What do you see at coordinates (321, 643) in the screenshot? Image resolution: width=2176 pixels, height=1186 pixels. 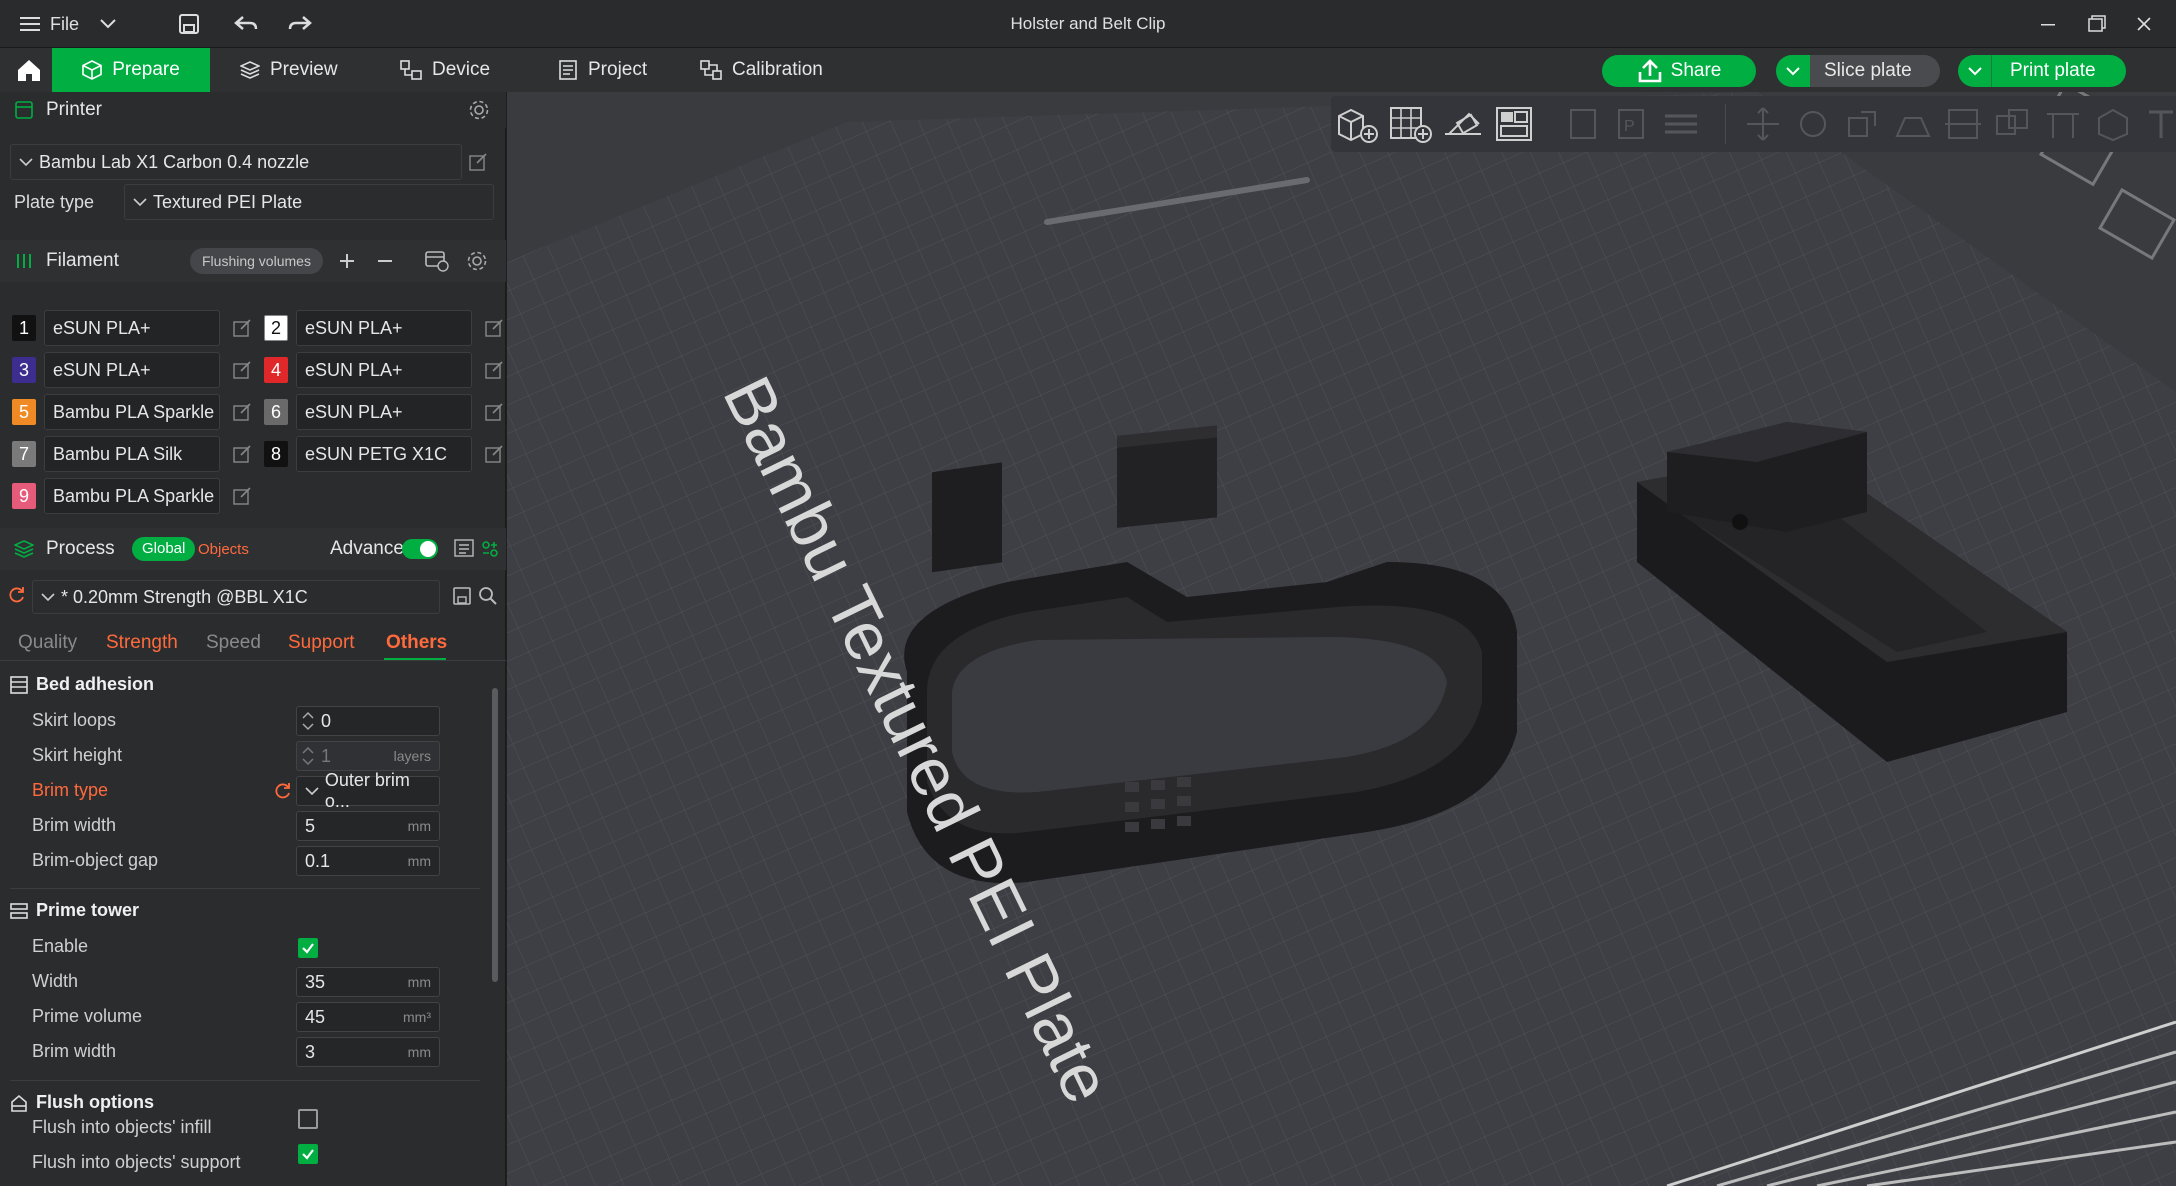 I see `subtab-support: Support` at bounding box center [321, 643].